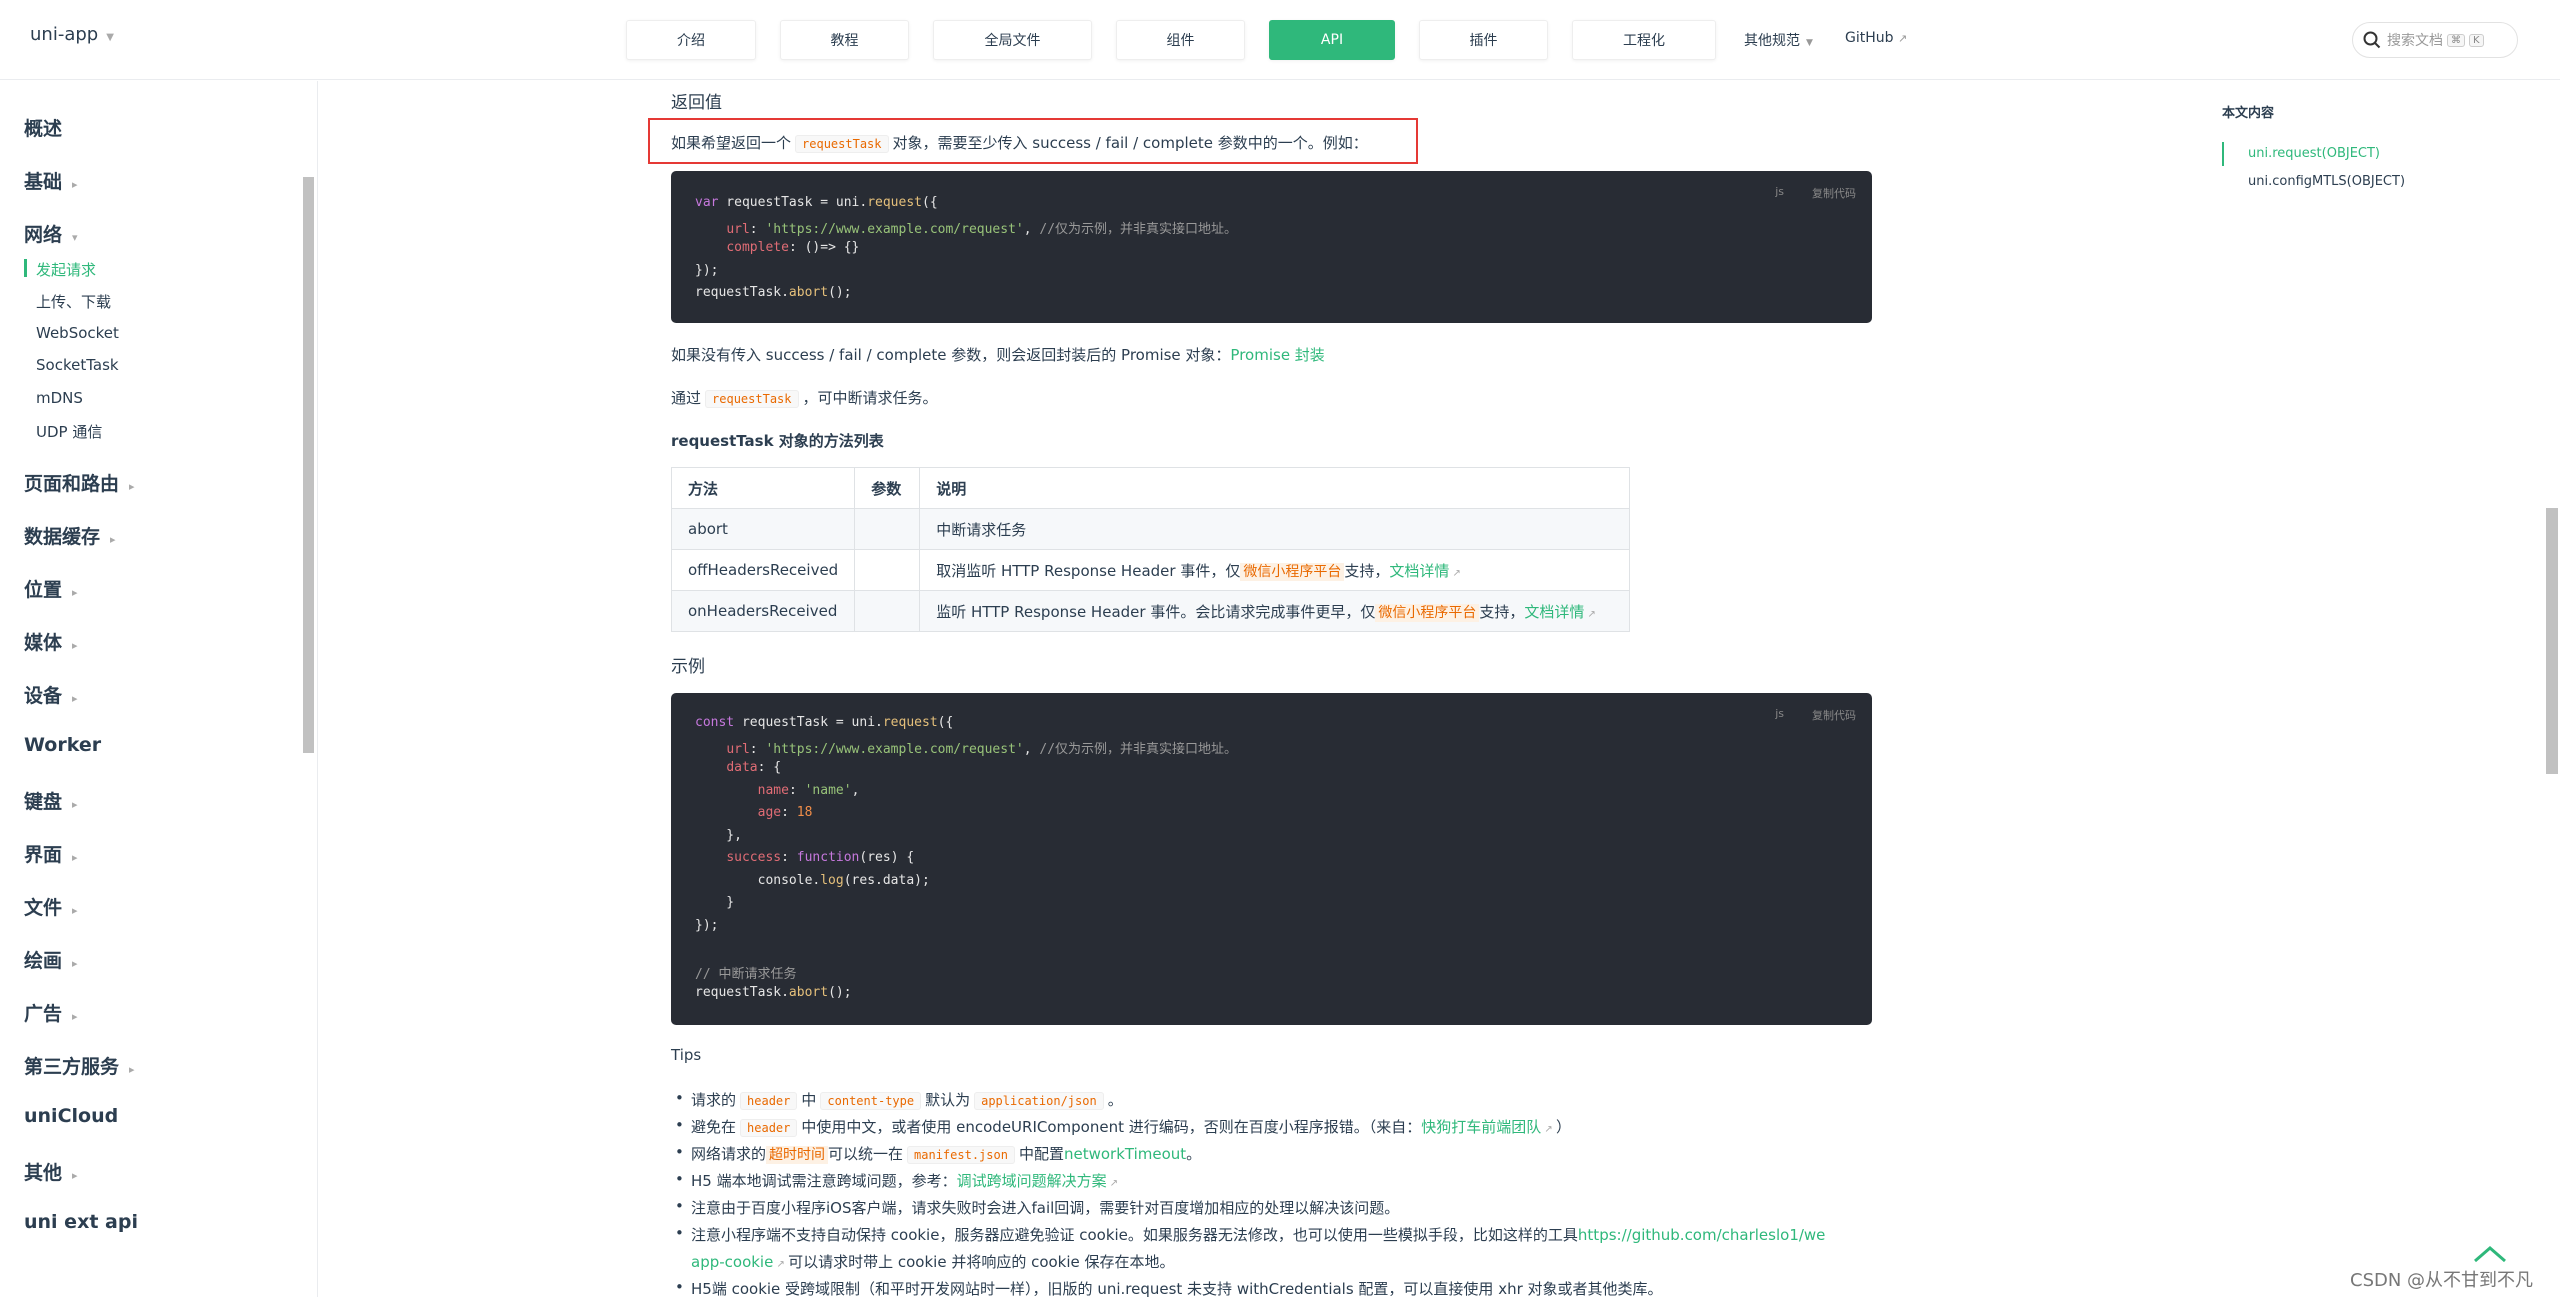  I want to click on sidebar-item-unicloud: uniCloud, so click(71, 1116).